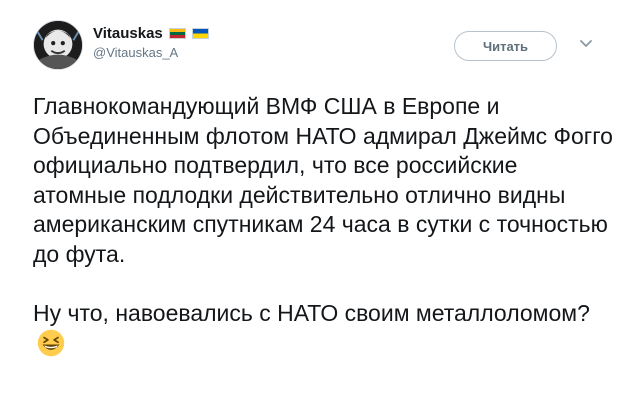 The height and width of the screenshot is (411, 626). I want to click on name-row: Vitauskas, so click(151, 33).